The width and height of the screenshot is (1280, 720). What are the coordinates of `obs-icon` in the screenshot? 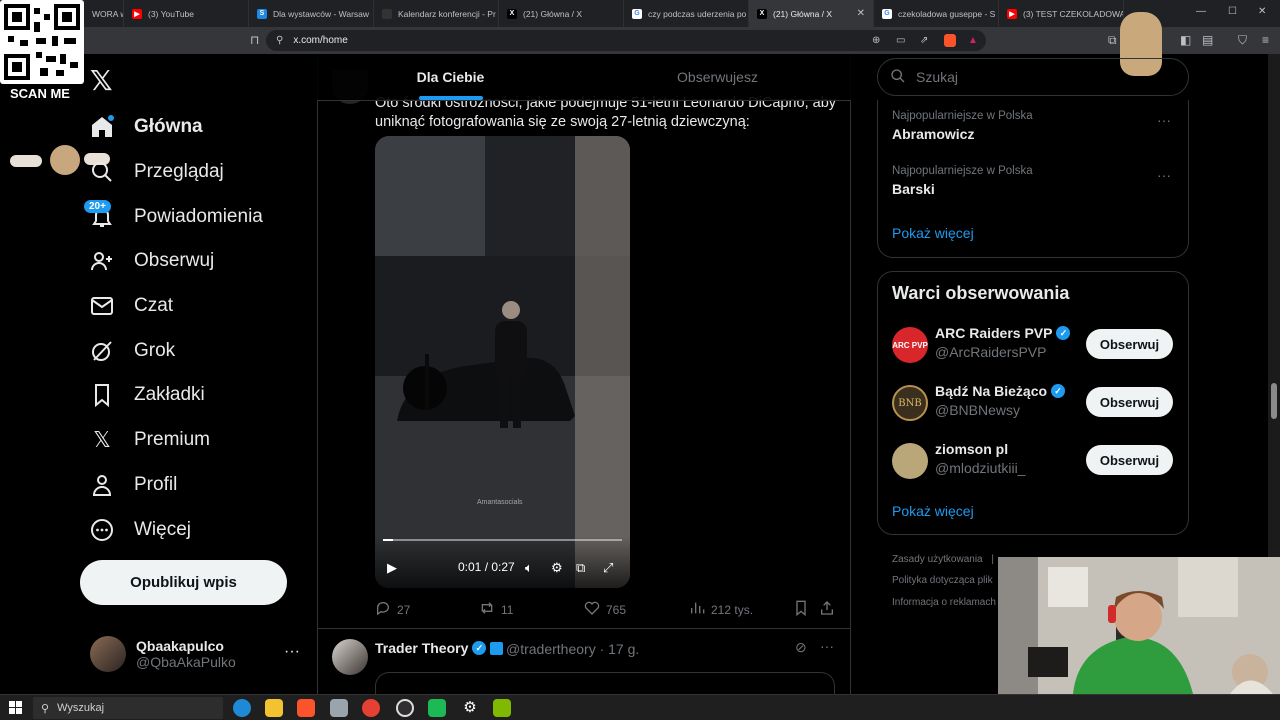 It's located at (405, 708).